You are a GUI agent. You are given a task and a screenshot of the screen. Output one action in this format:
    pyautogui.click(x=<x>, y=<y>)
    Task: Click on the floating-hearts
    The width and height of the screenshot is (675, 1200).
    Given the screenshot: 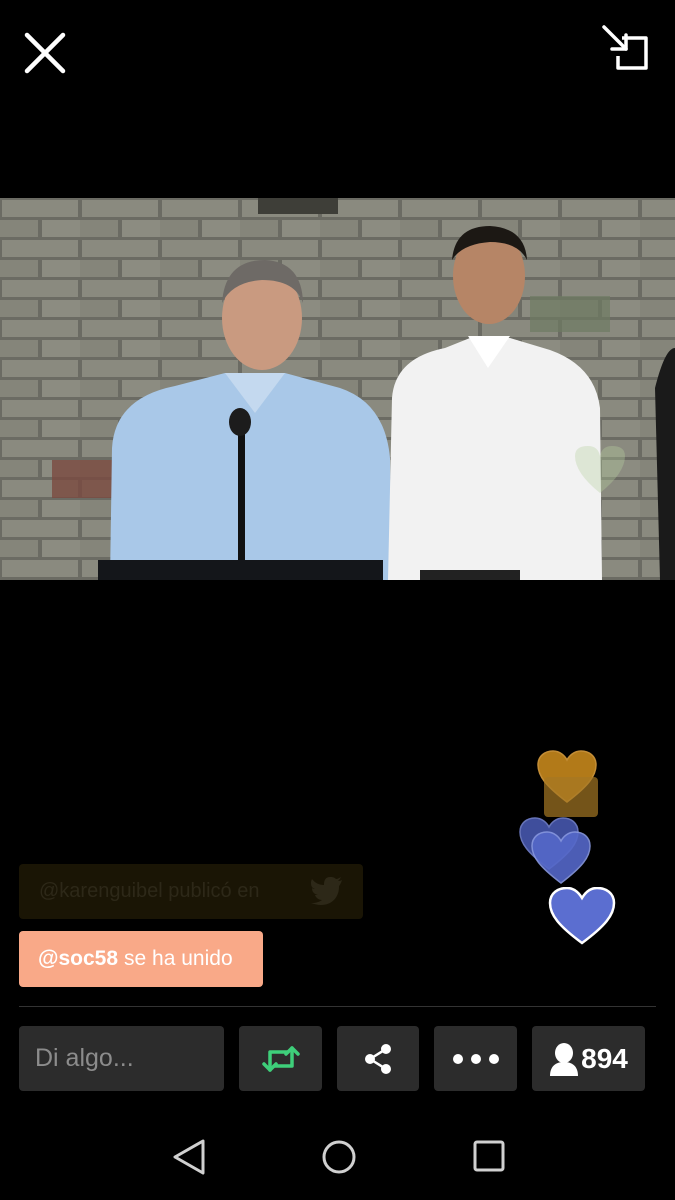 What is the action you would take?
    pyautogui.click(x=575, y=850)
    